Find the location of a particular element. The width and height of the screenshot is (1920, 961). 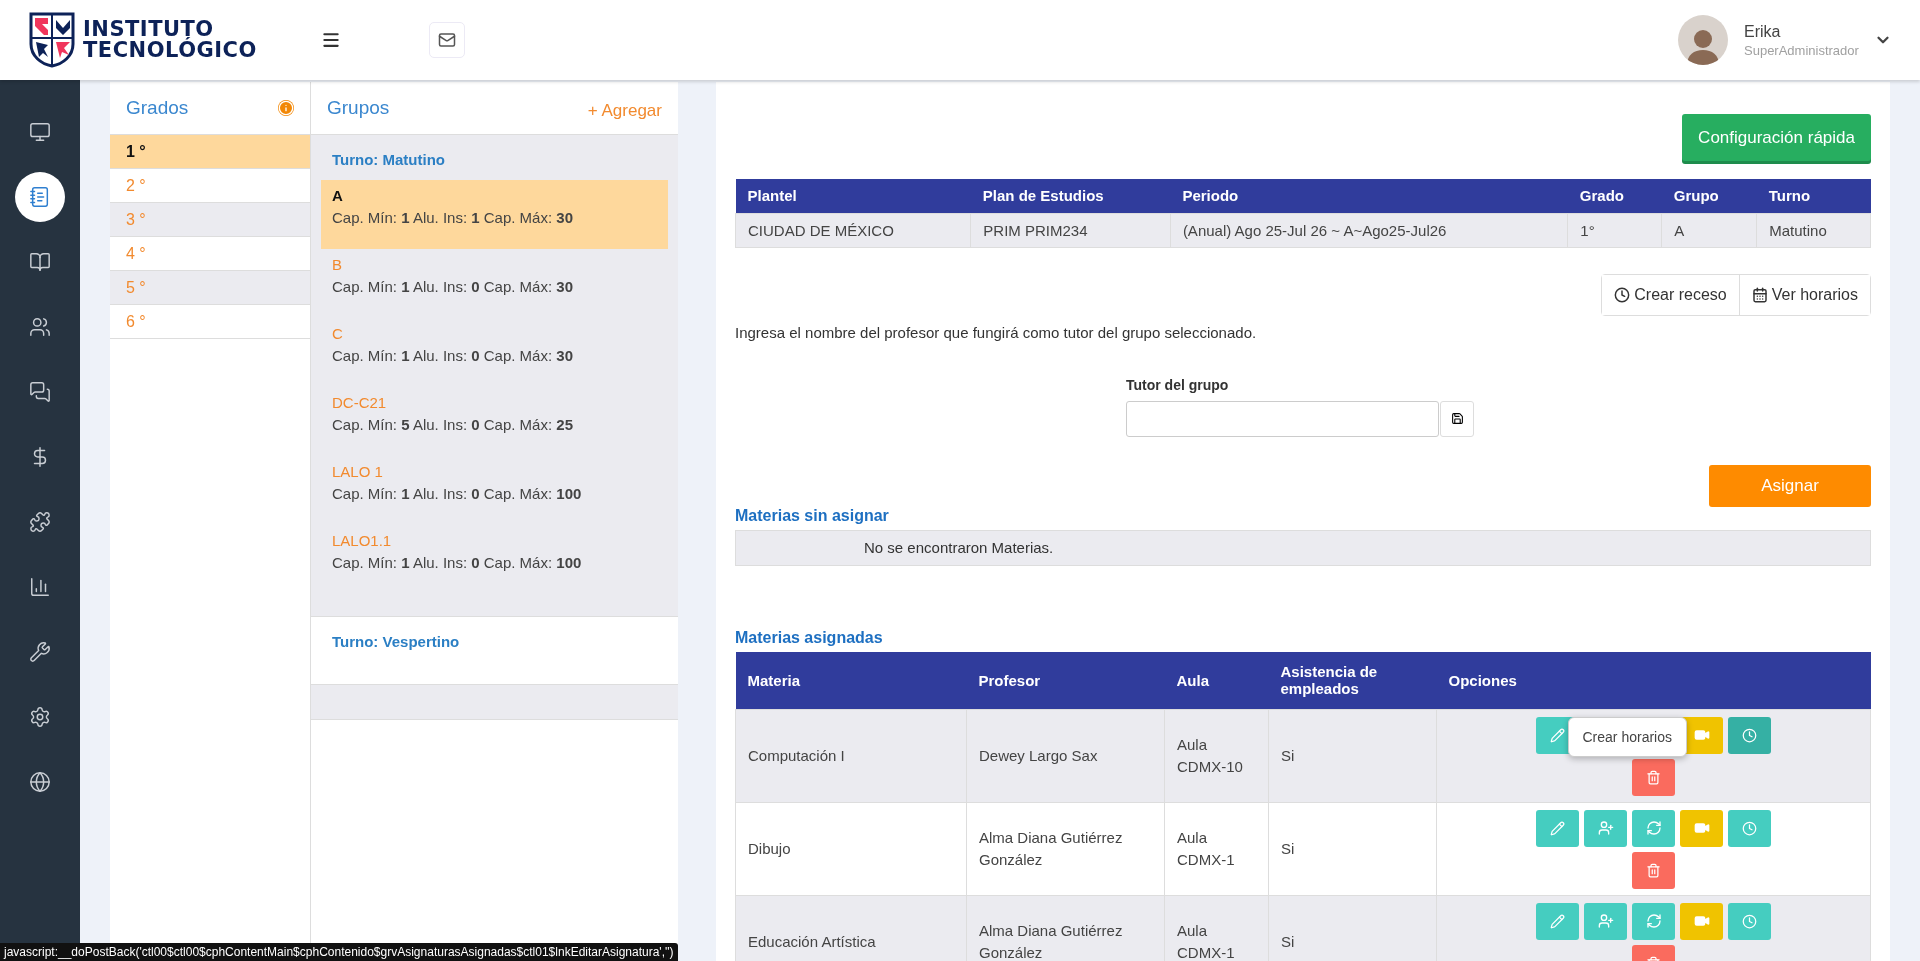

user-role: SuperAdministrador is located at coordinates (1802, 50).